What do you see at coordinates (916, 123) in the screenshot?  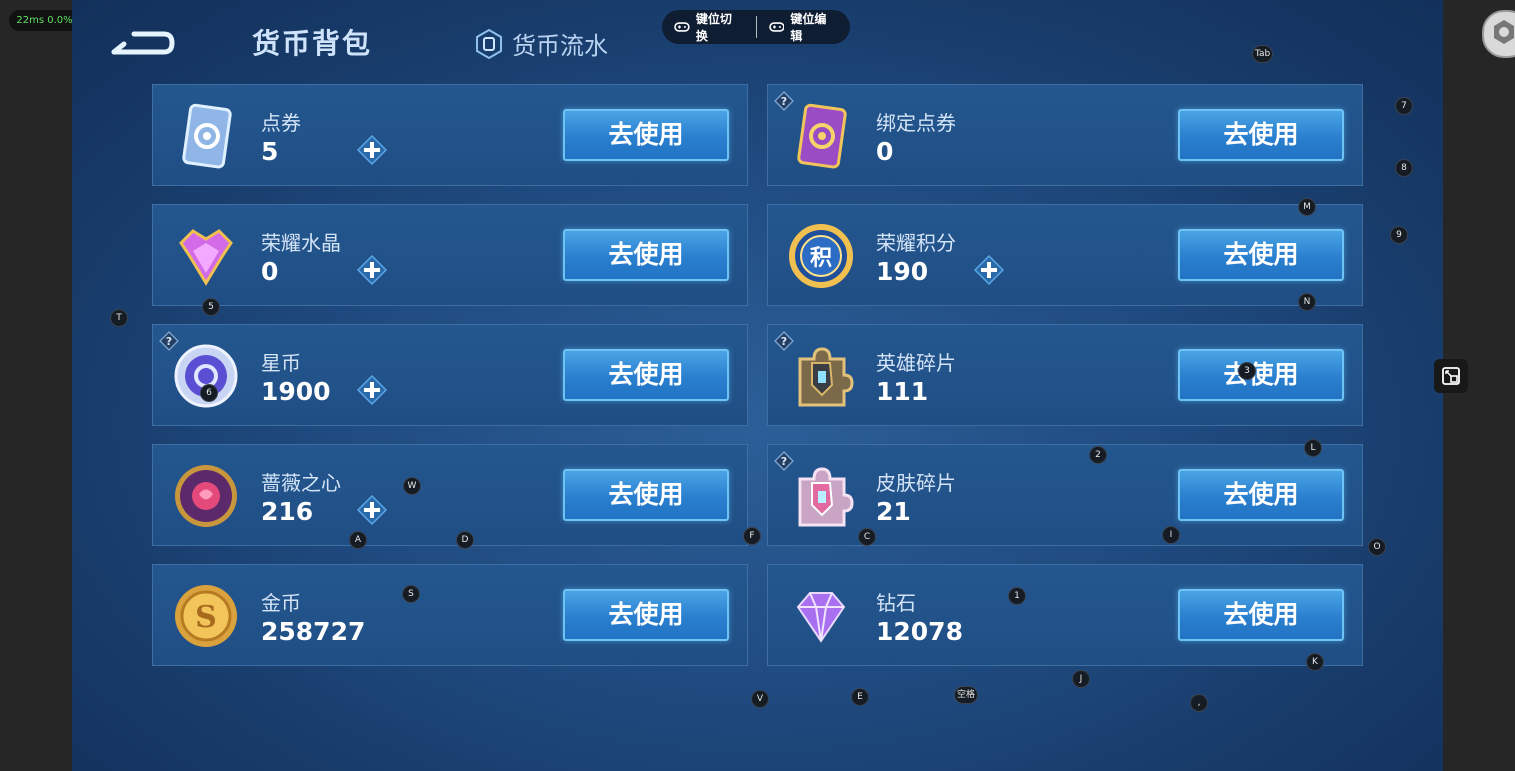 I see `currency-name: 绑定点券` at bounding box center [916, 123].